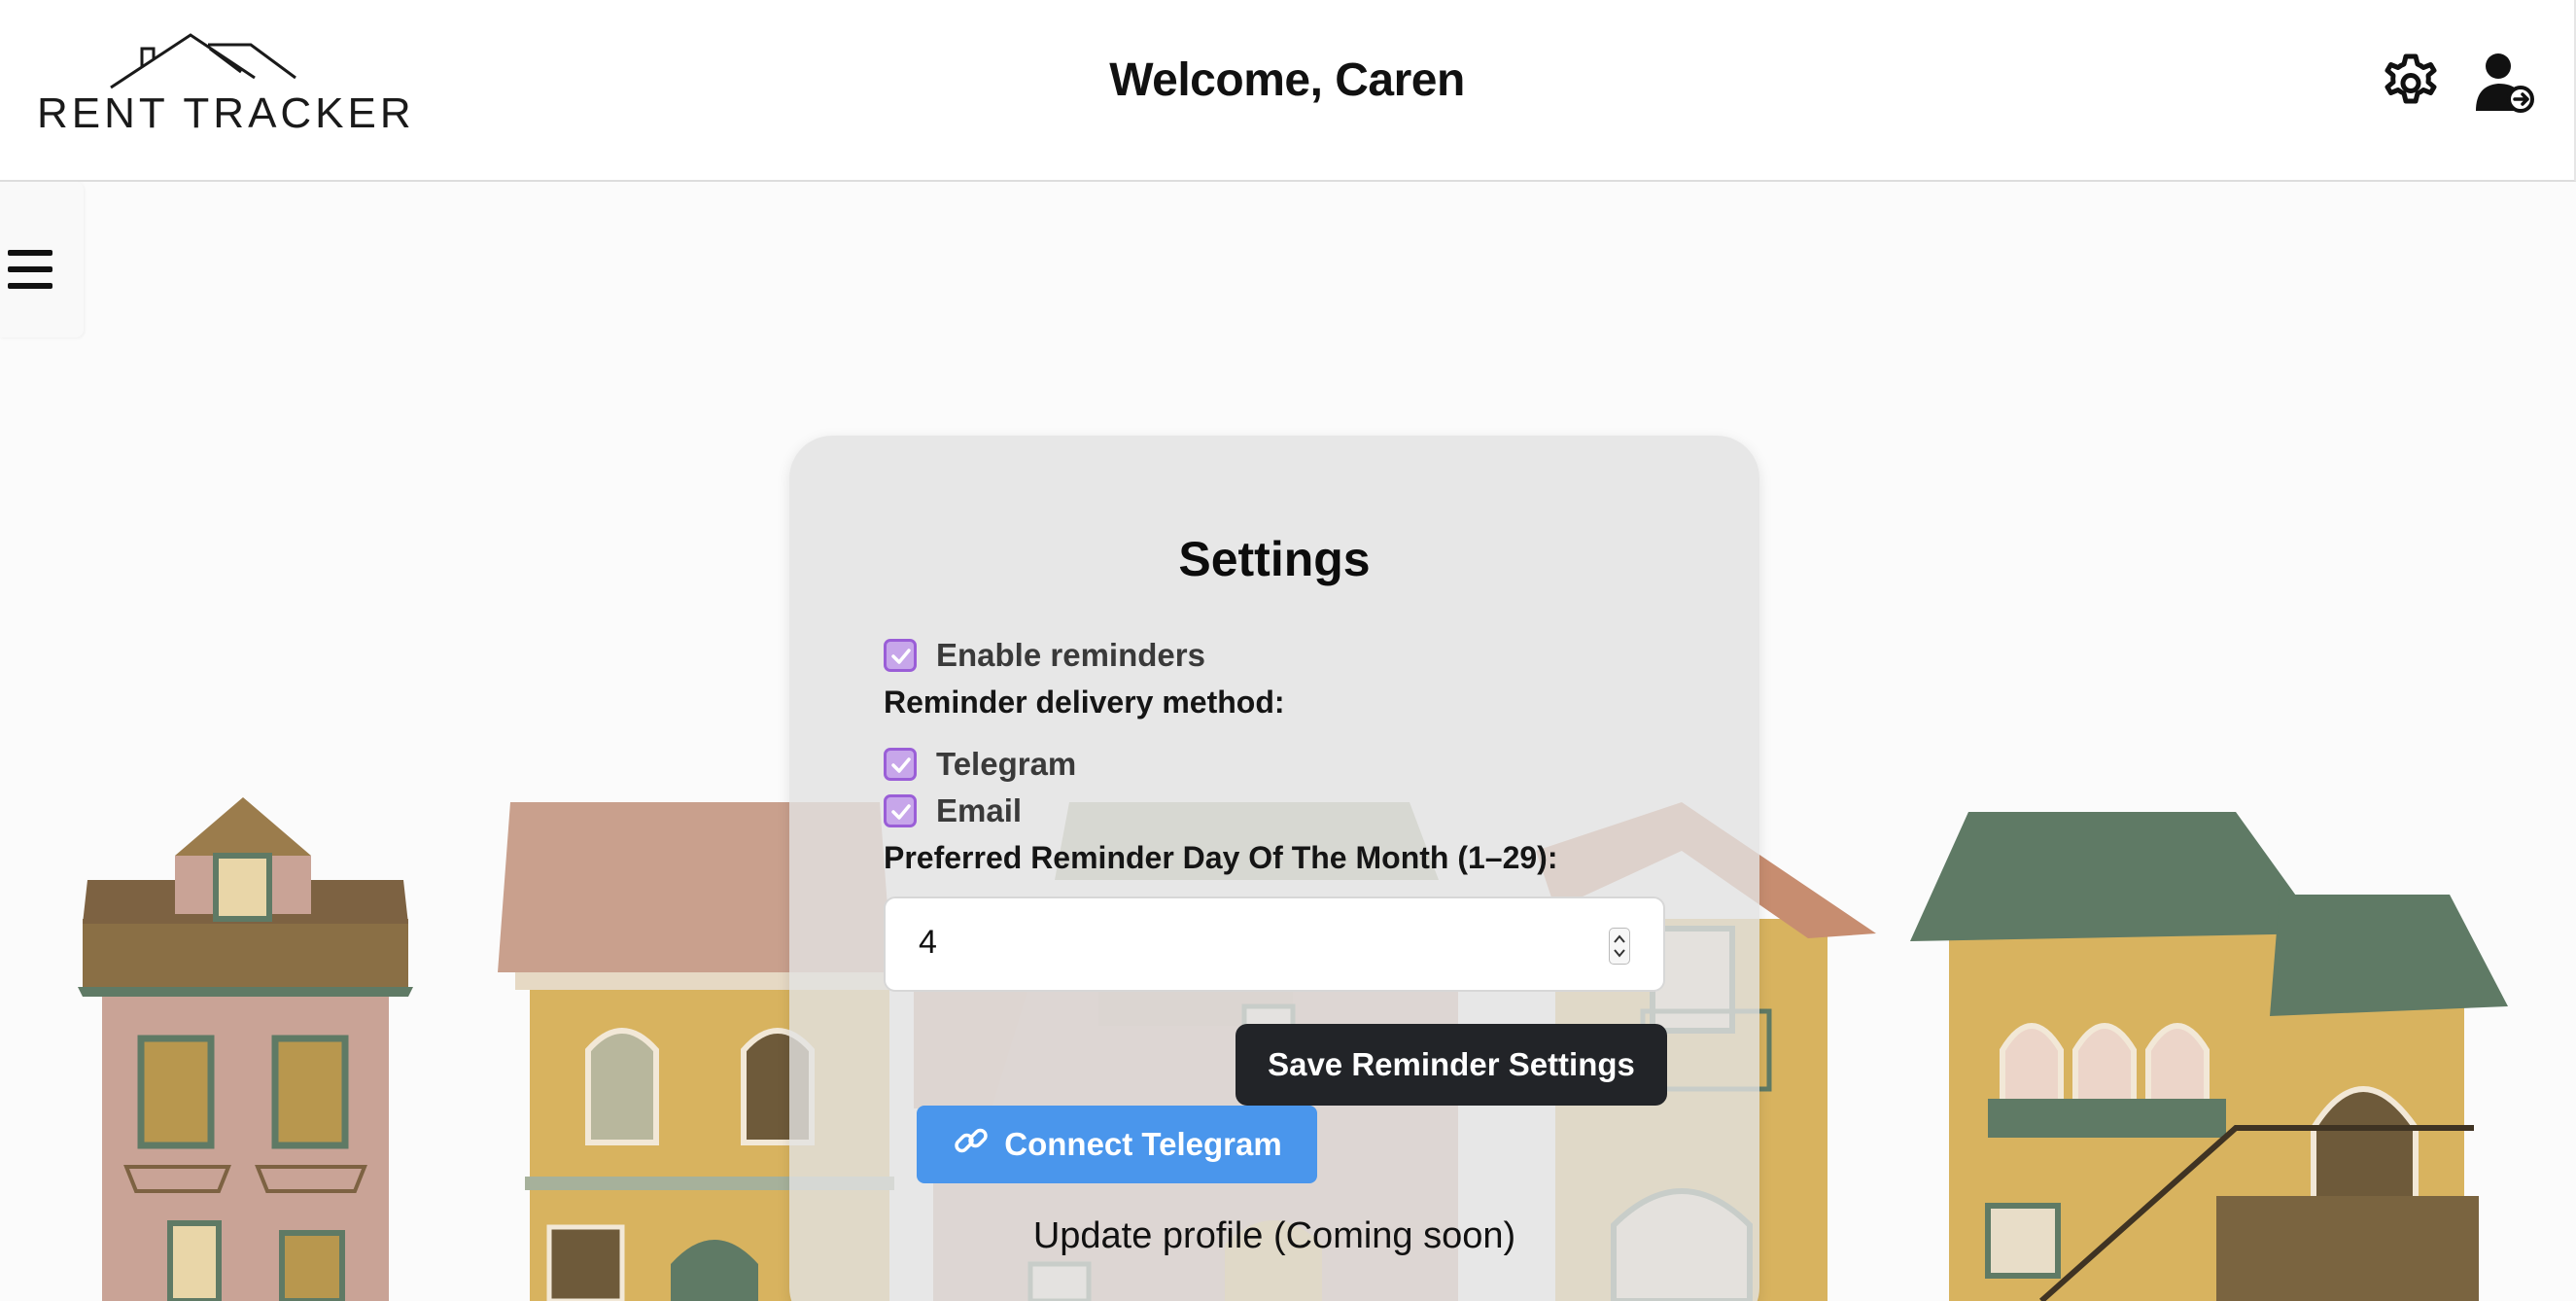 This screenshot has height=1301, width=2576. What do you see at coordinates (1452, 1065) in the screenshot?
I see `save-reminder-settings-button: Save Reminder Settings` at bounding box center [1452, 1065].